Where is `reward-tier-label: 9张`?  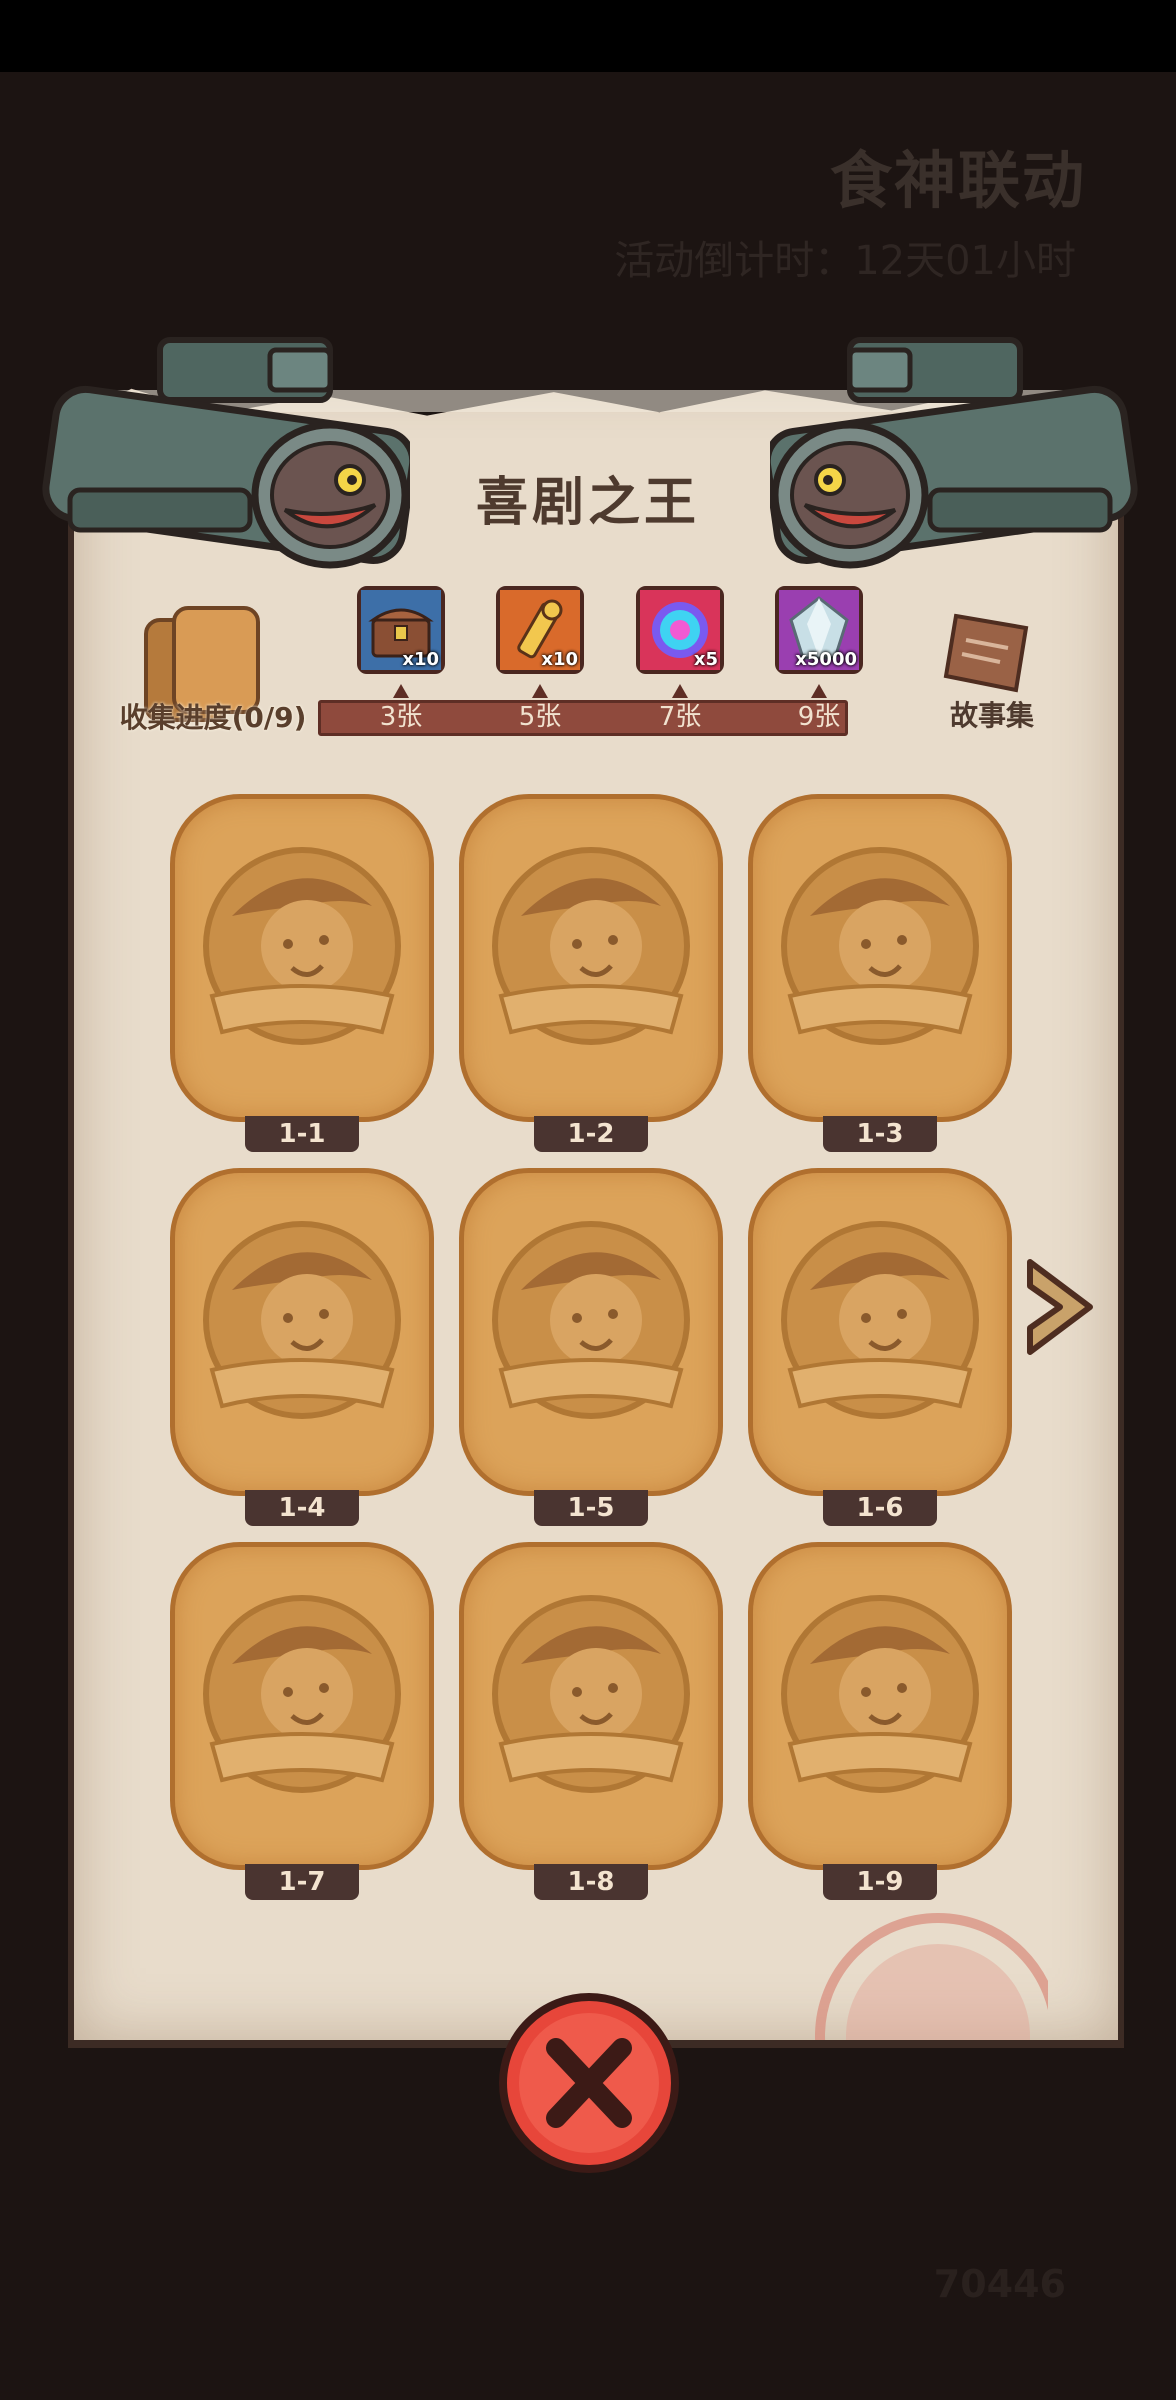 reward-tier-label: 9张 is located at coordinates (819, 717).